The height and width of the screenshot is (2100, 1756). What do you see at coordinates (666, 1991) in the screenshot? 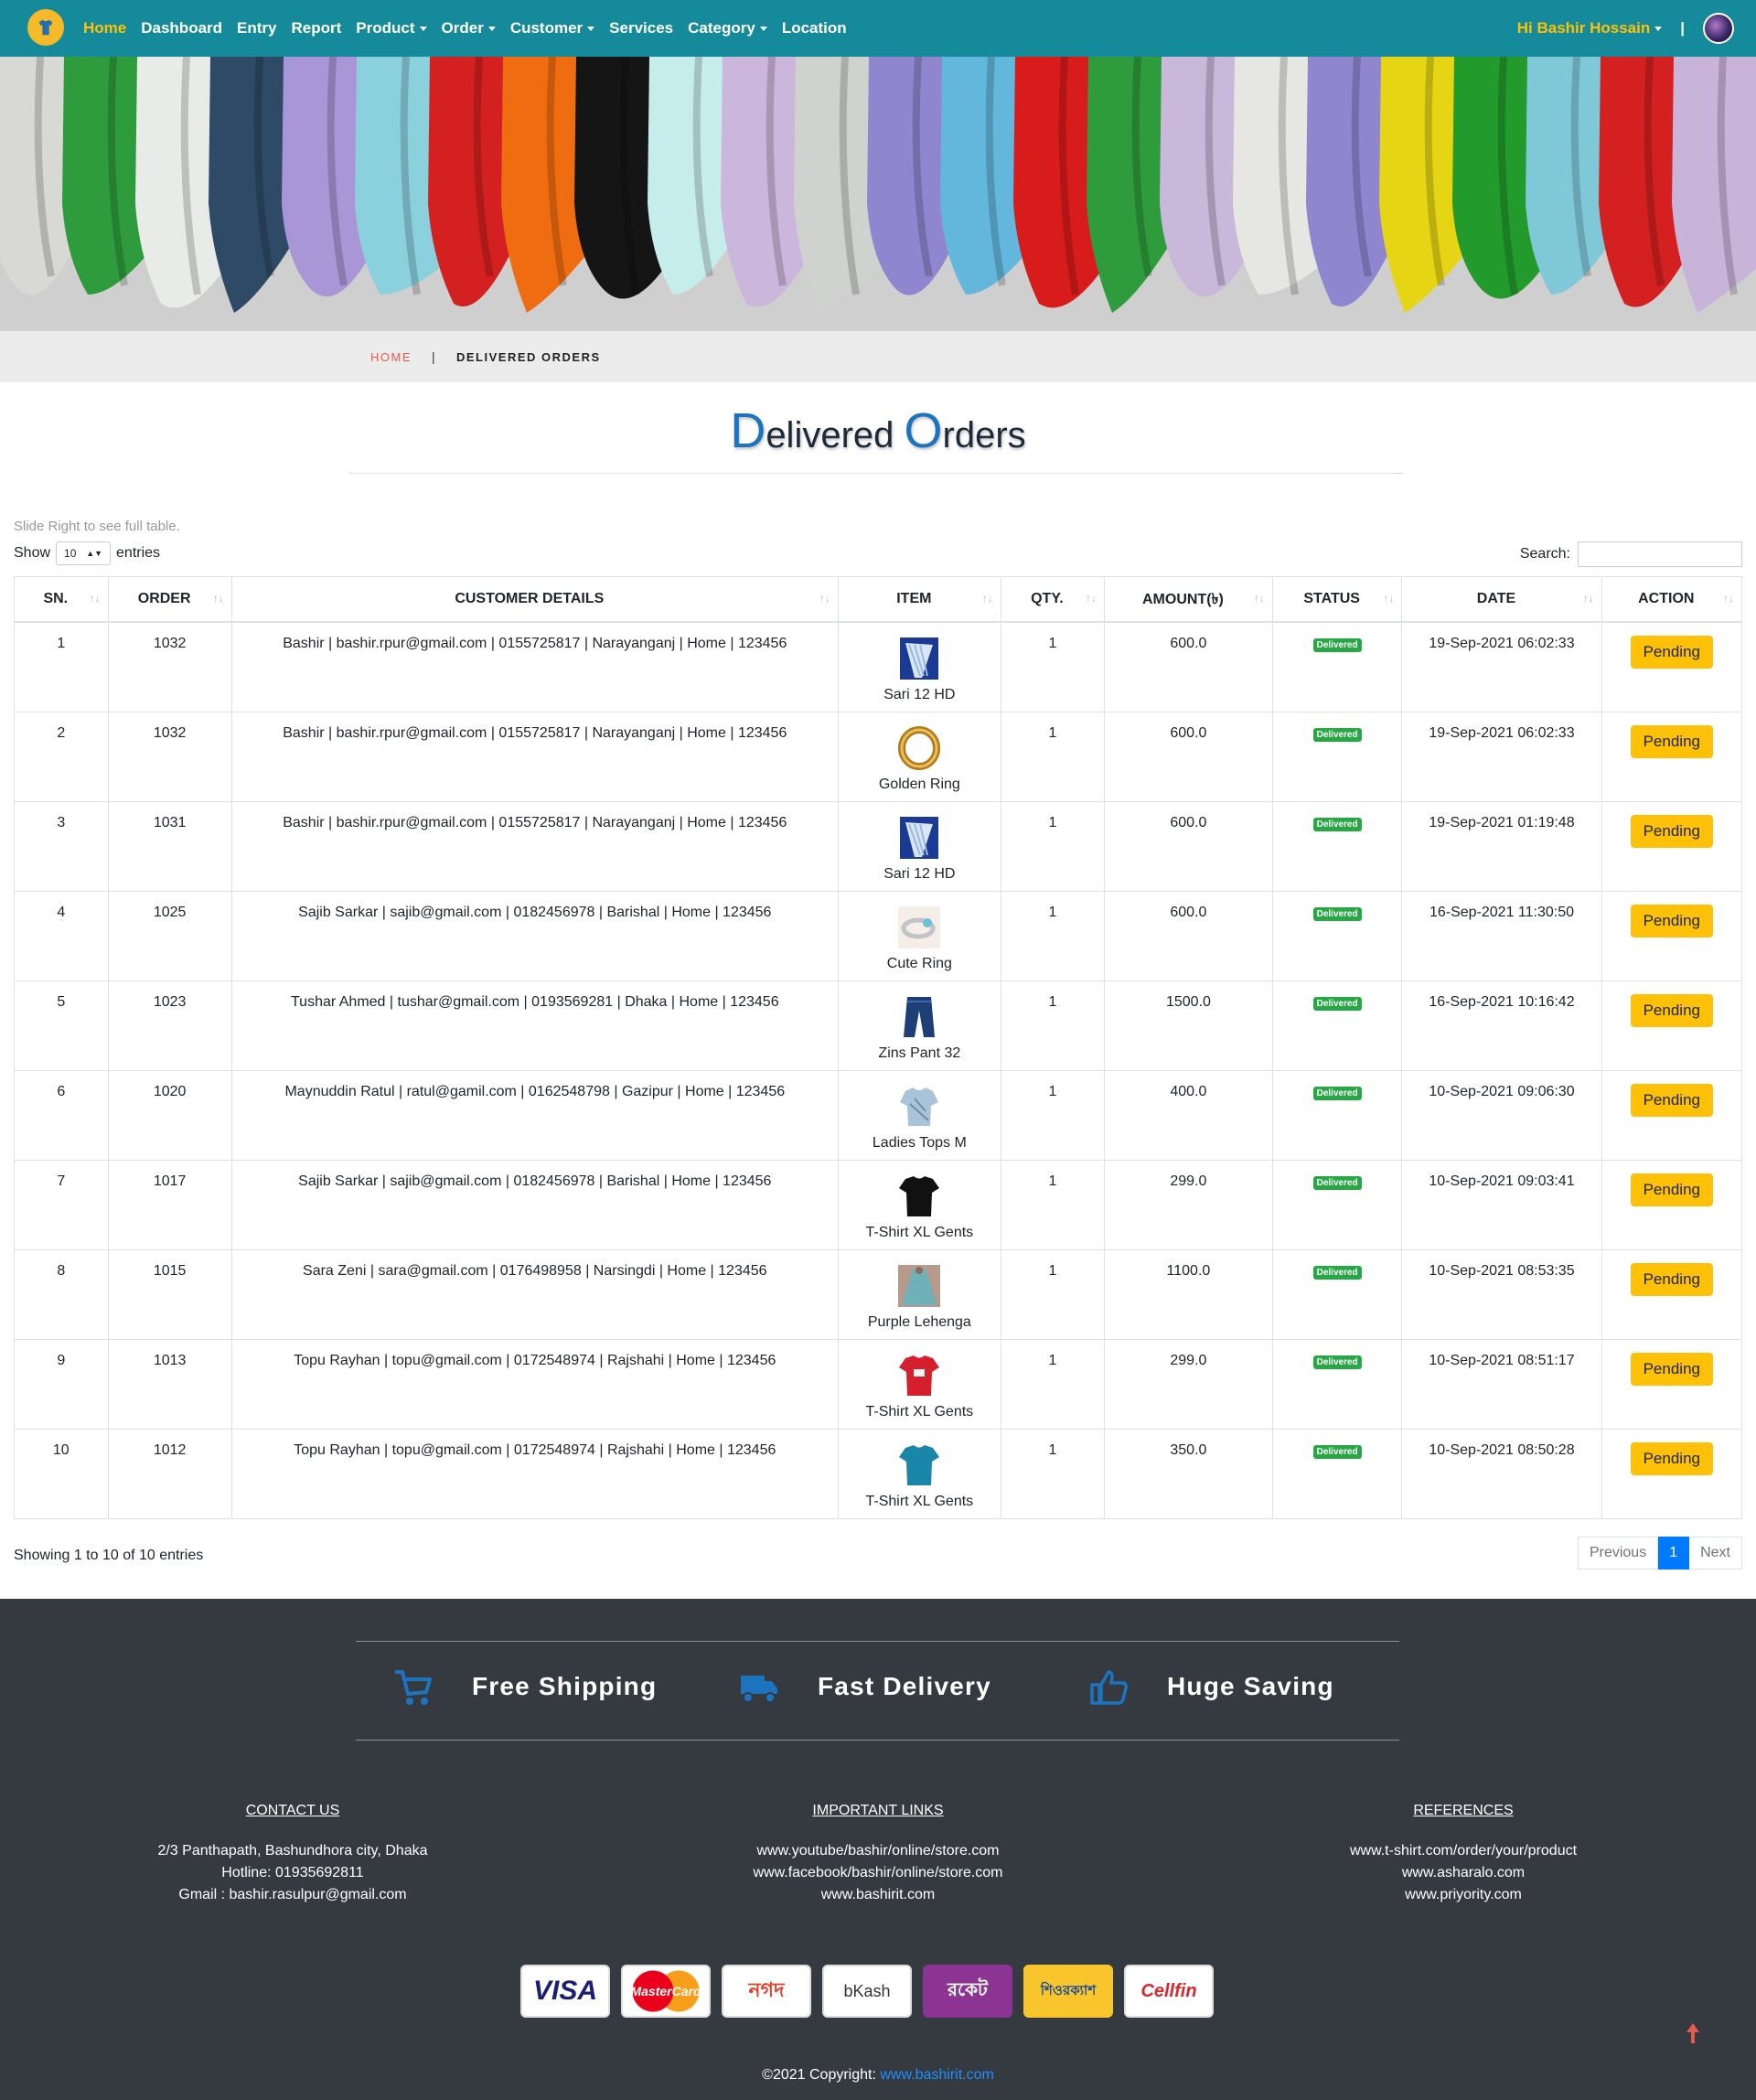
I see `mastercard-logo: MasterCard` at bounding box center [666, 1991].